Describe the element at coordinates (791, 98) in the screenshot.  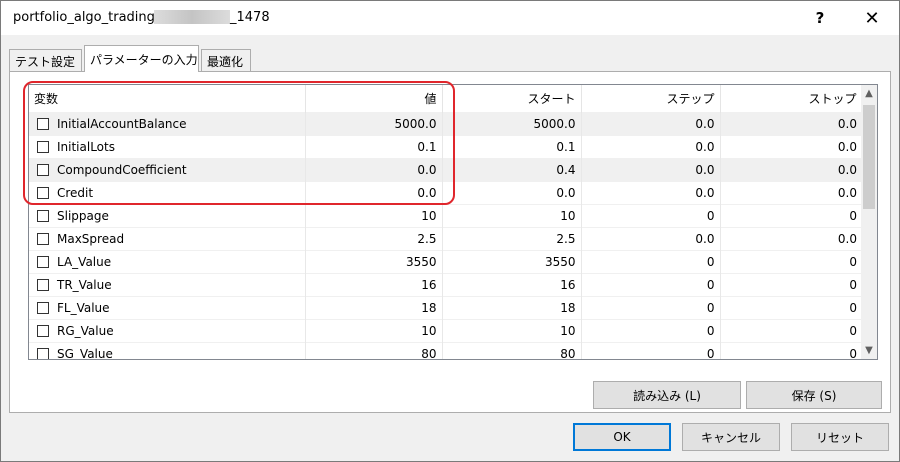
I see `column-header-stop: ストップ` at that location.